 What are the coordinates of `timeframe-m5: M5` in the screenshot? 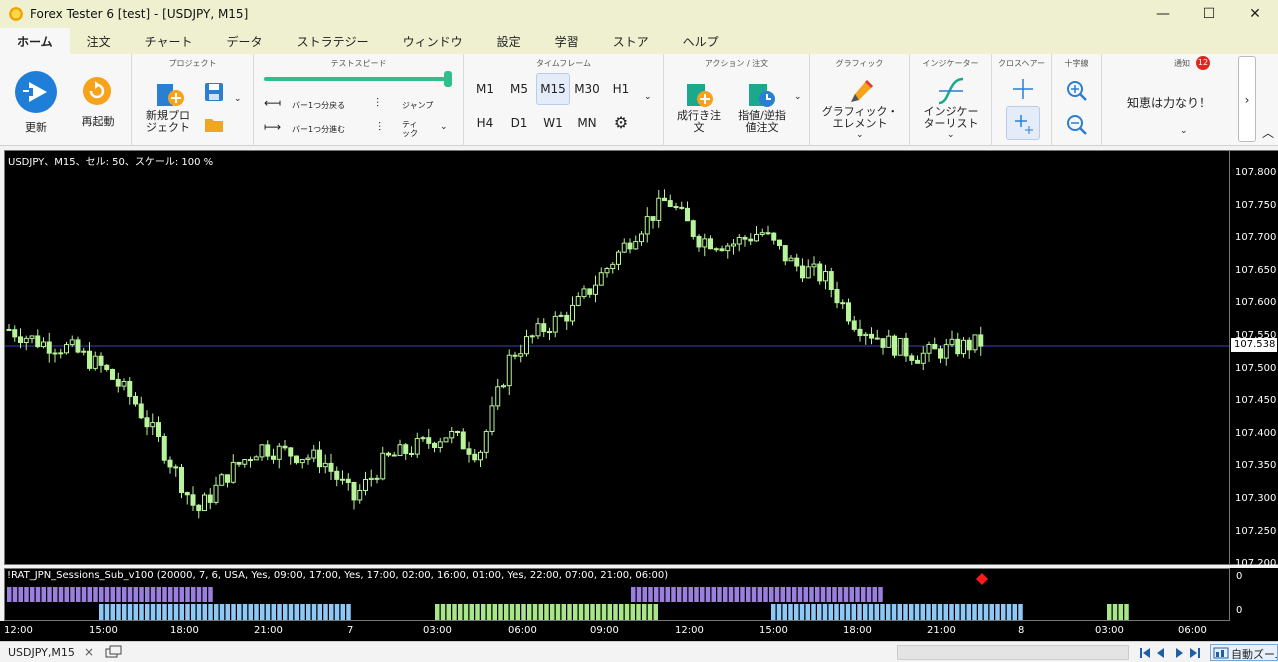 It's located at (519, 89).